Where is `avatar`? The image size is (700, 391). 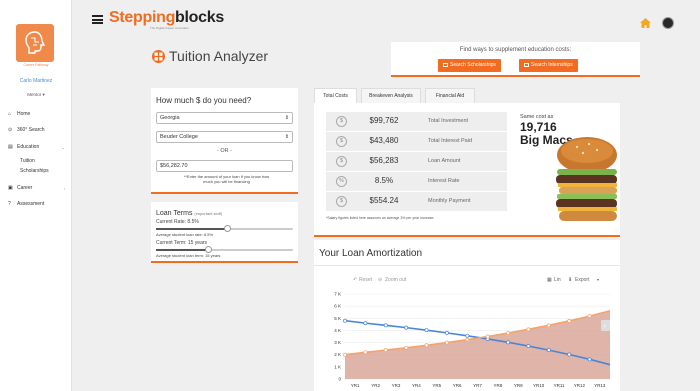
avatar is located at coordinates (668, 23).